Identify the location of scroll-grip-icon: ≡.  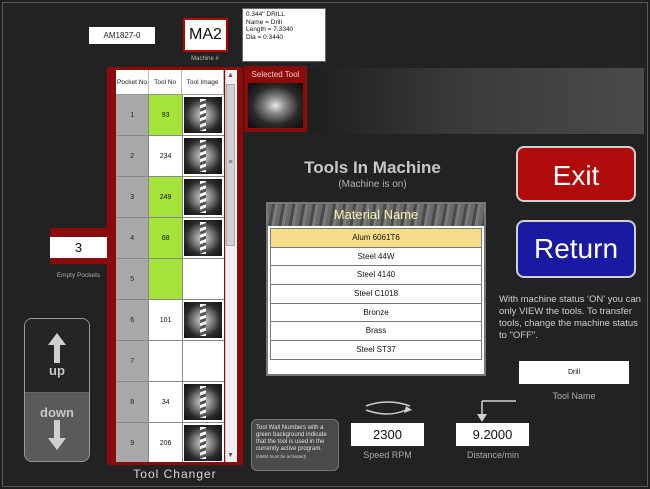
(230, 162).